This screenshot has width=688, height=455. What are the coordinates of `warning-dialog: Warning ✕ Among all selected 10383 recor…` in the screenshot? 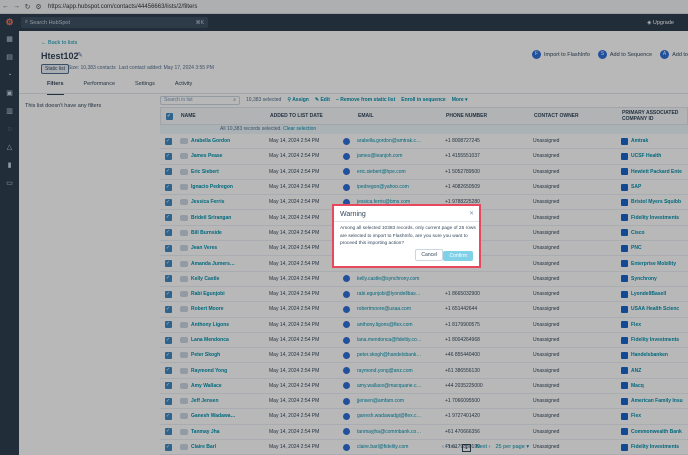 It's located at (406, 236).